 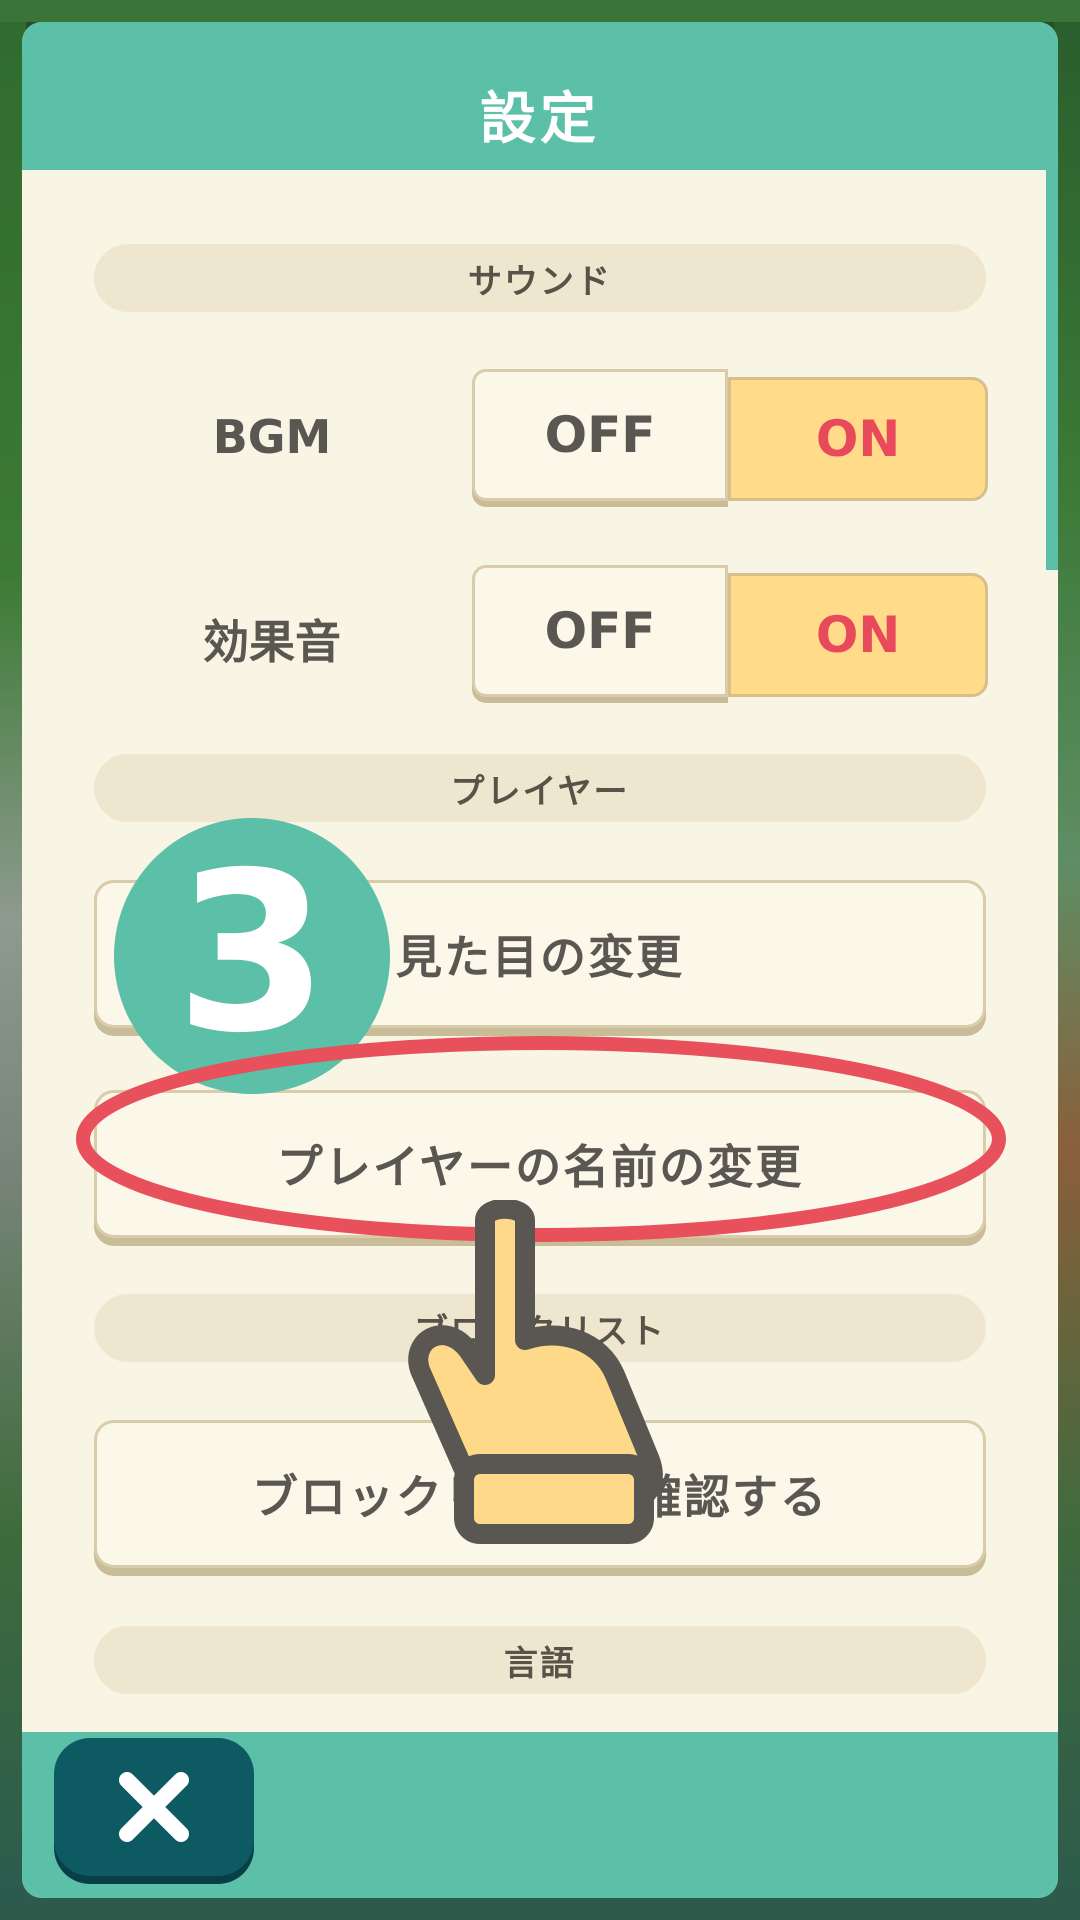 What do you see at coordinates (272, 642) in the screenshot?
I see `sound-effects-label: 効果音` at bounding box center [272, 642].